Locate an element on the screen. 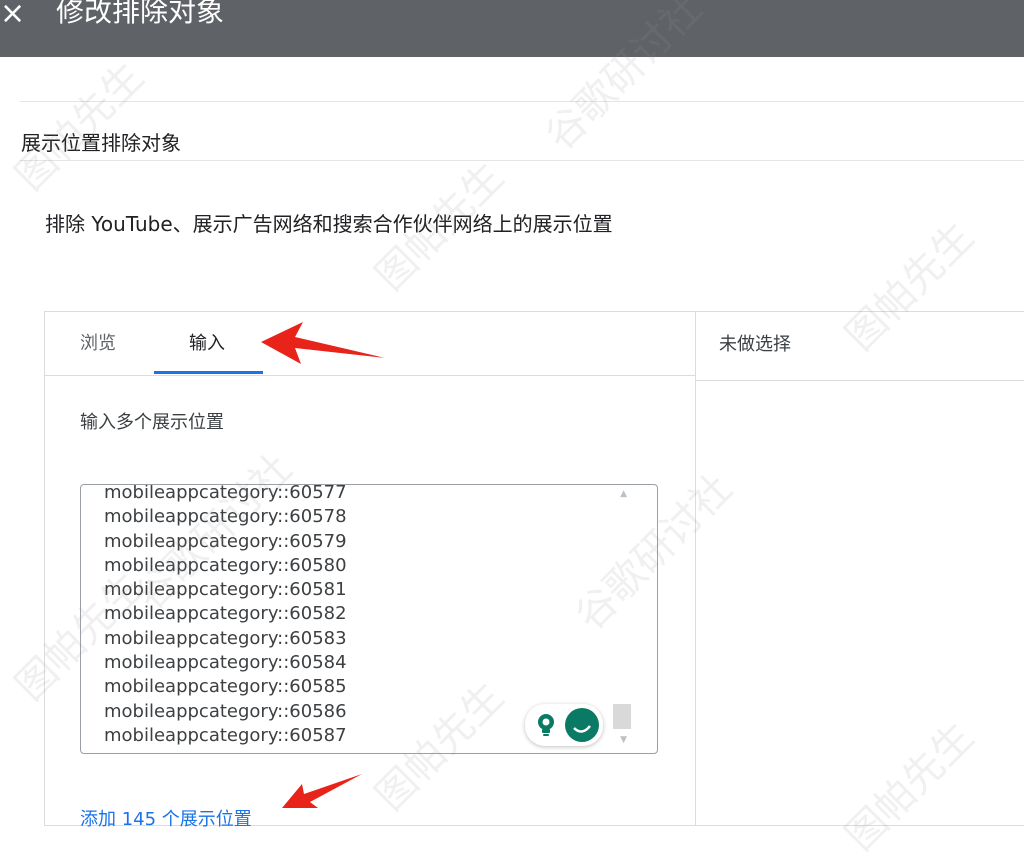 The width and height of the screenshot is (1024, 861). selection-title: 未做选择 is located at coordinates (755, 344).